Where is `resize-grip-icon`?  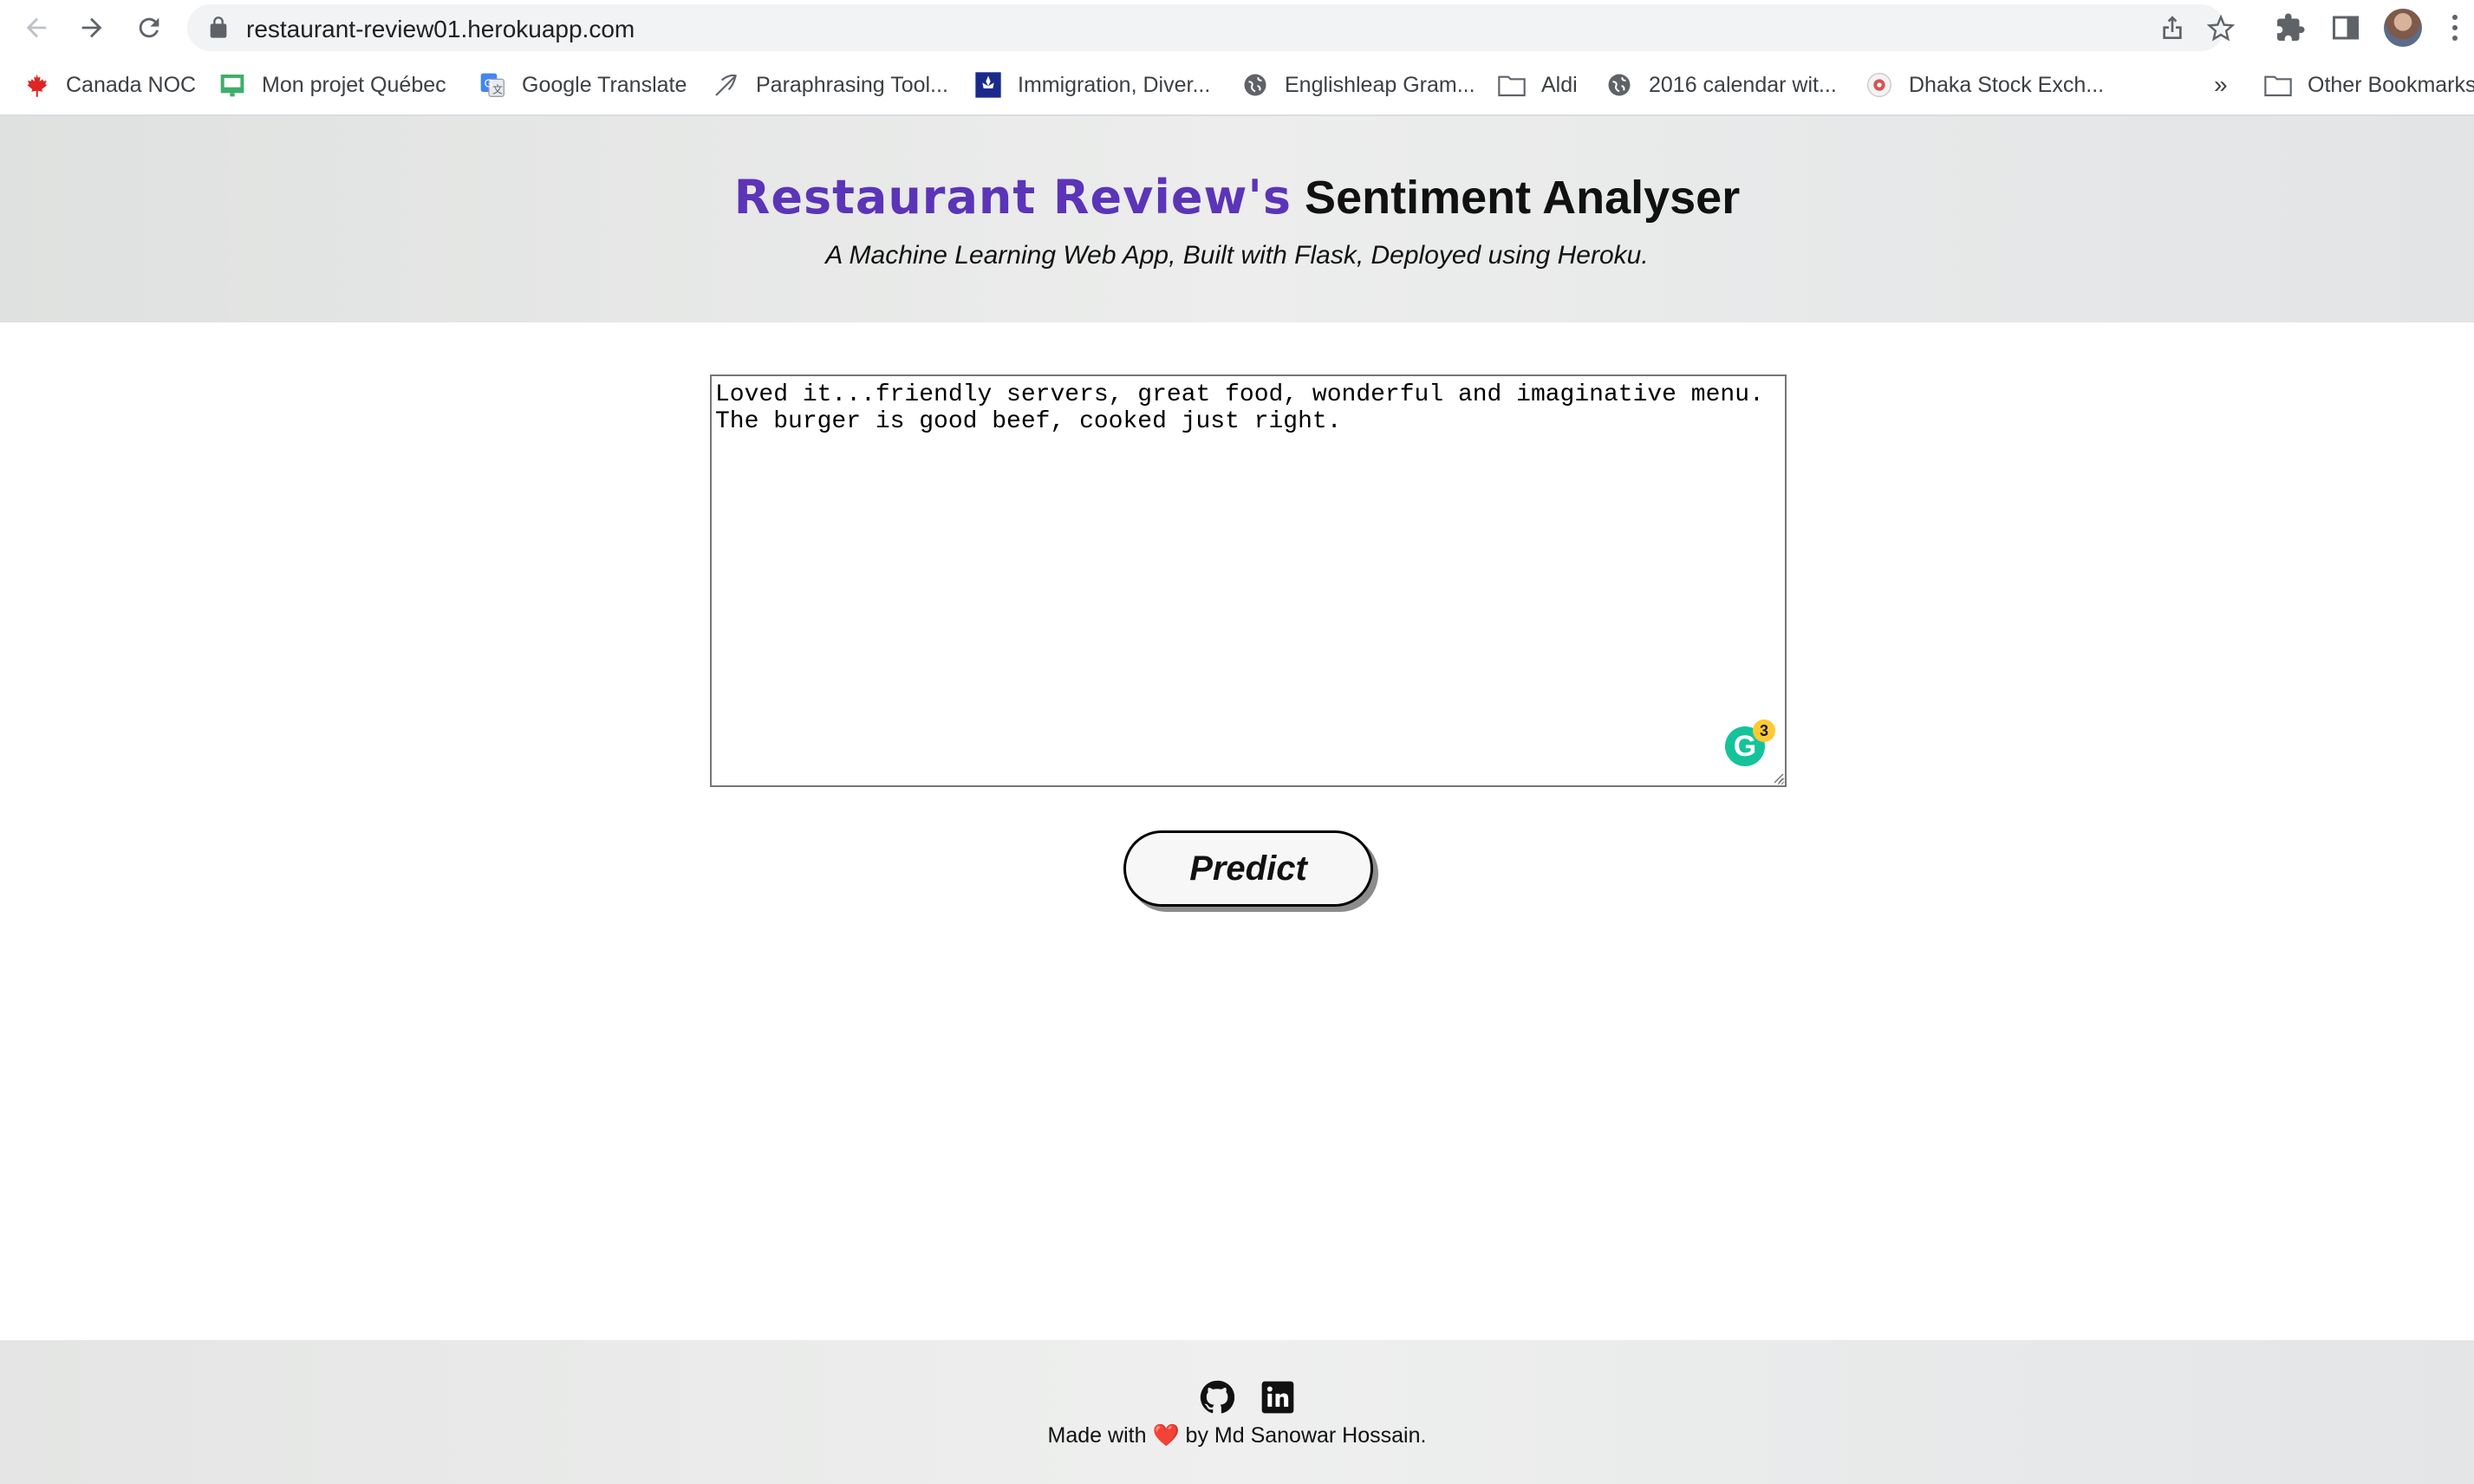
resize-grip-icon is located at coordinates (1777, 777).